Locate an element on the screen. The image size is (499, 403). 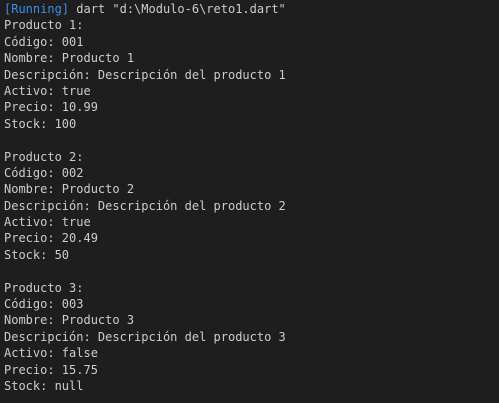
product-stock: Stock: null is located at coordinates (44, 385).